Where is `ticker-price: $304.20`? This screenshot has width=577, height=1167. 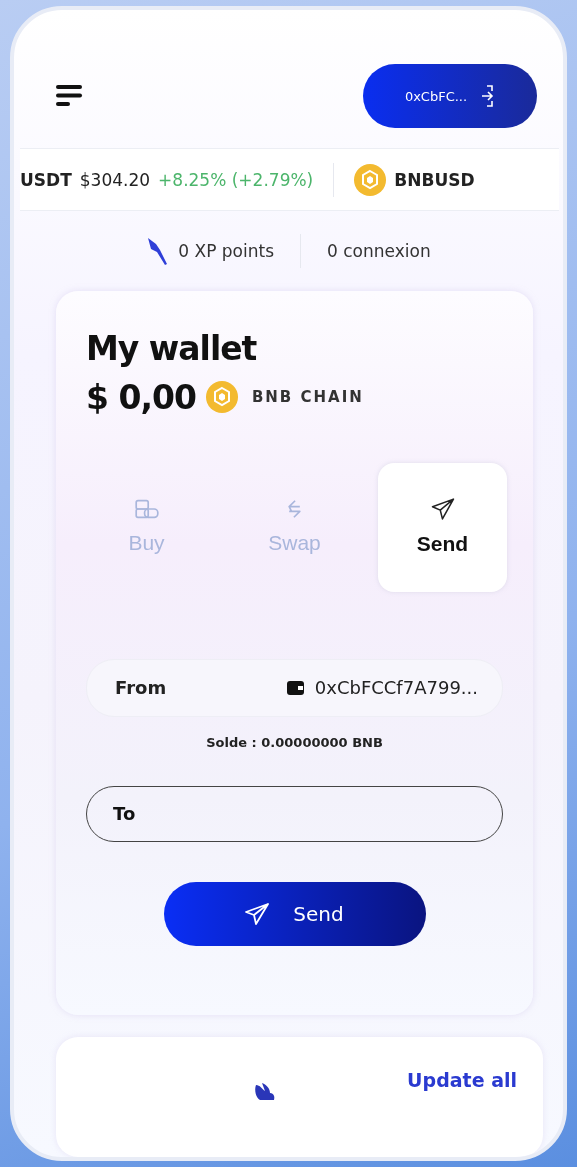
ticker-price: $304.20 is located at coordinates (115, 179).